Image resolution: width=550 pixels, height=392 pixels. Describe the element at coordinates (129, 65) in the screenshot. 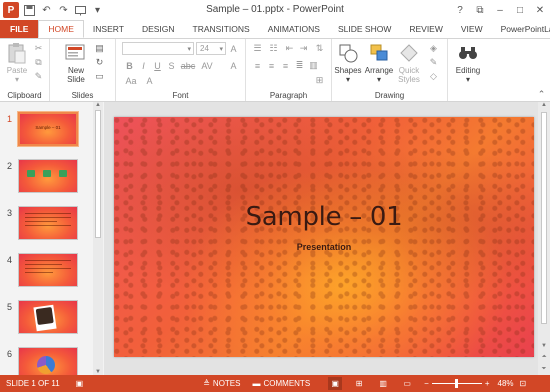

I see `bold-icon: B` at that location.